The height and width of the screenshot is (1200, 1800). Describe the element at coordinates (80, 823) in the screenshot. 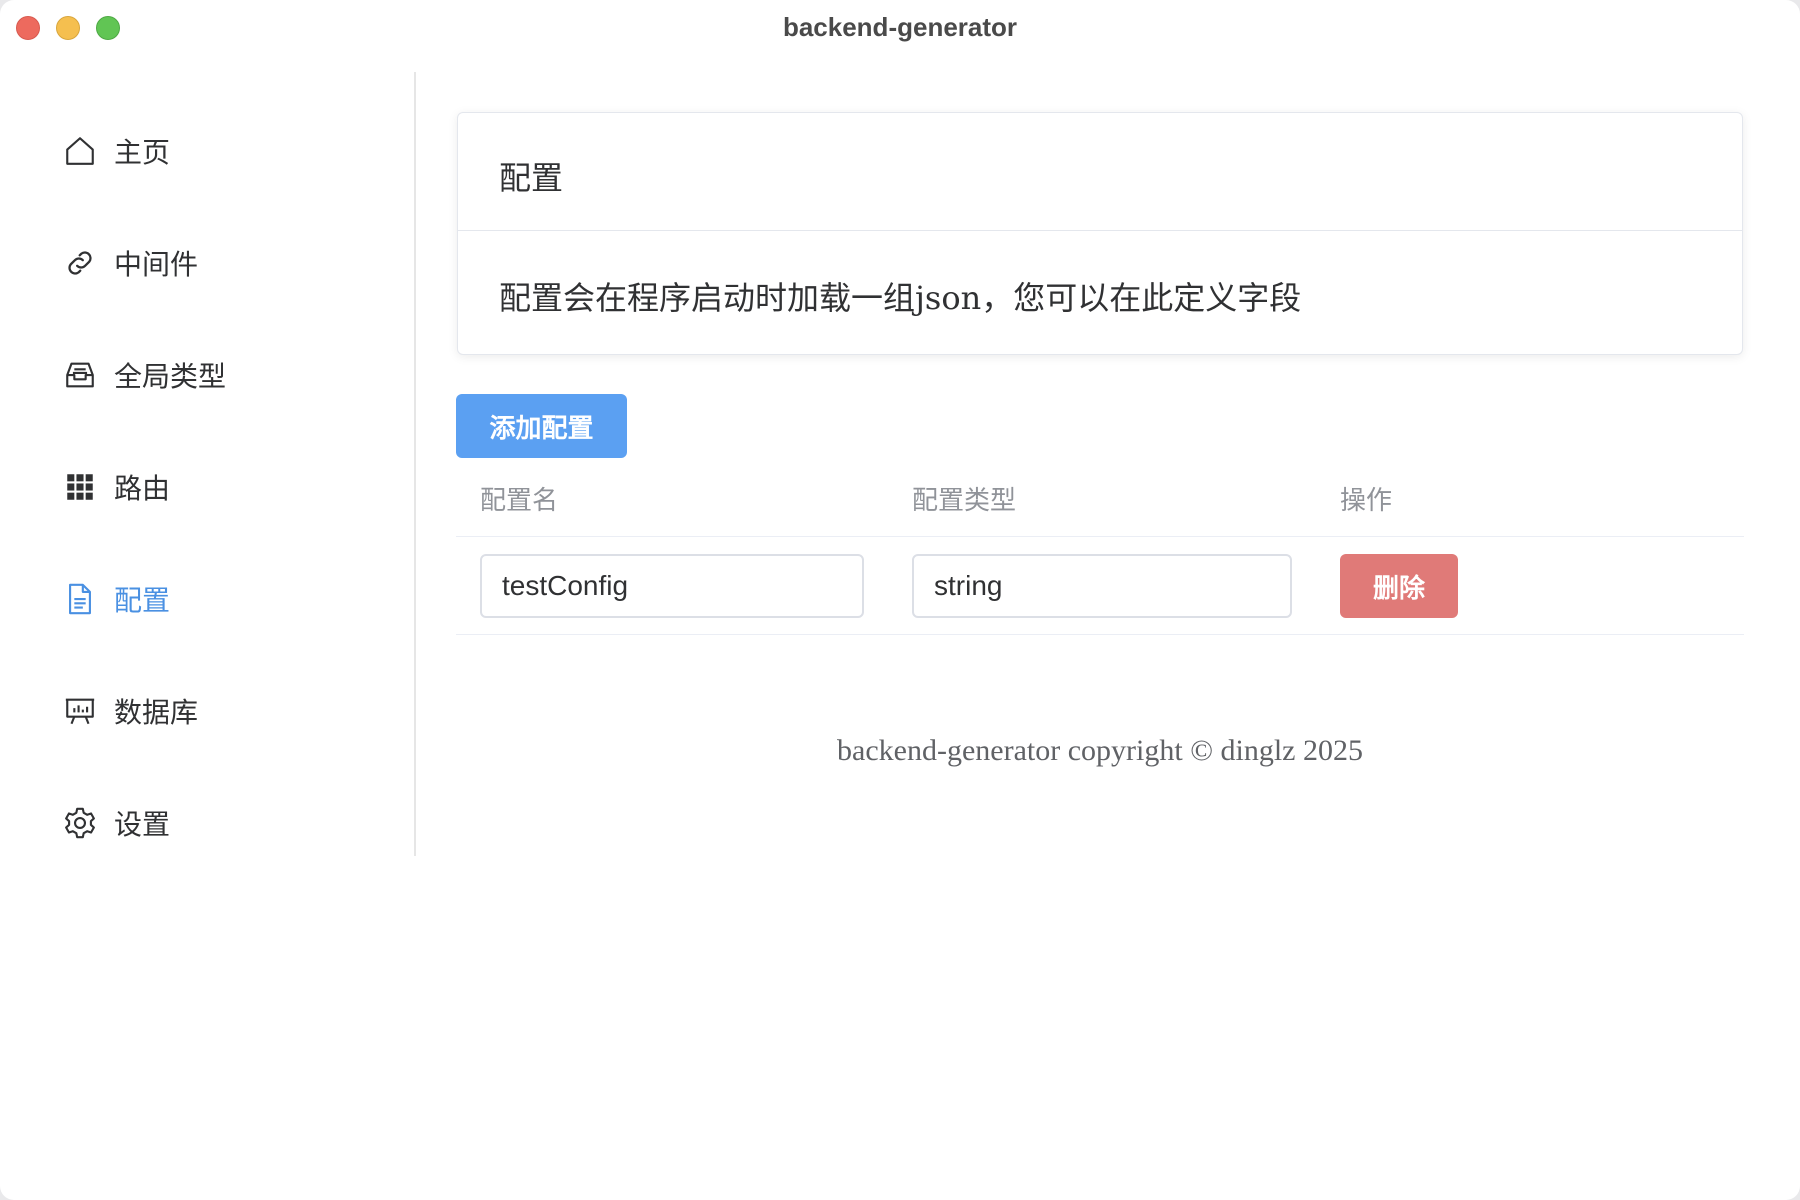

I see `gear-icon` at that location.